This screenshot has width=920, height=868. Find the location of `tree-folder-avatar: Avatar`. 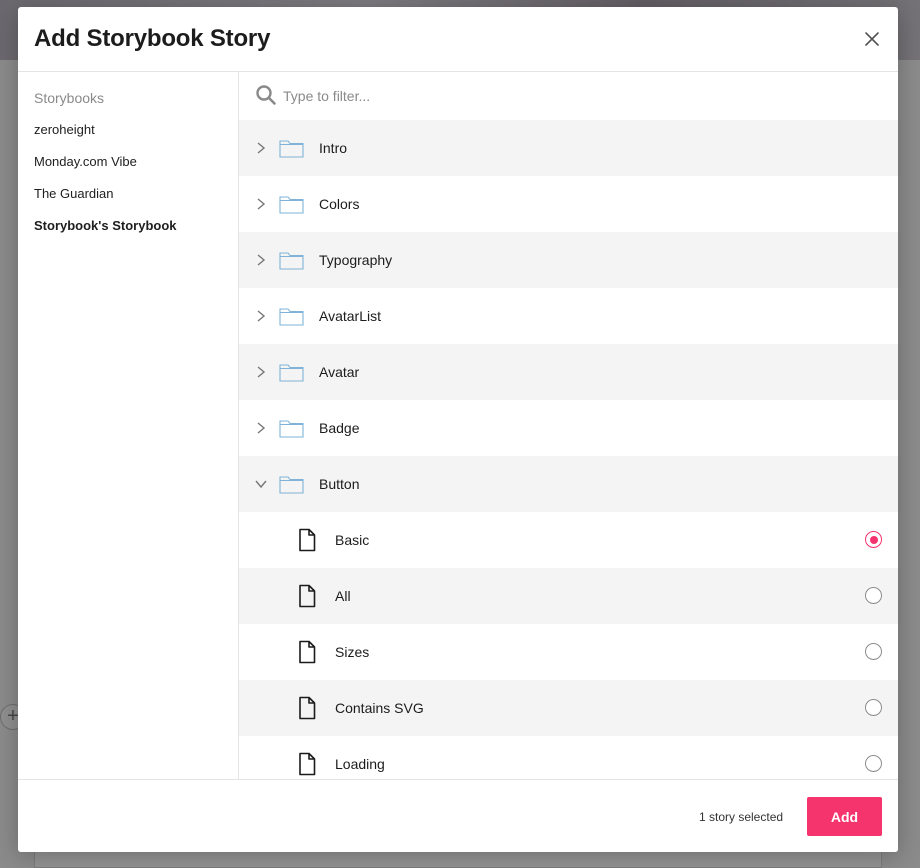

tree-folder-avatar: Avatar is located at coordinates (568, 372).